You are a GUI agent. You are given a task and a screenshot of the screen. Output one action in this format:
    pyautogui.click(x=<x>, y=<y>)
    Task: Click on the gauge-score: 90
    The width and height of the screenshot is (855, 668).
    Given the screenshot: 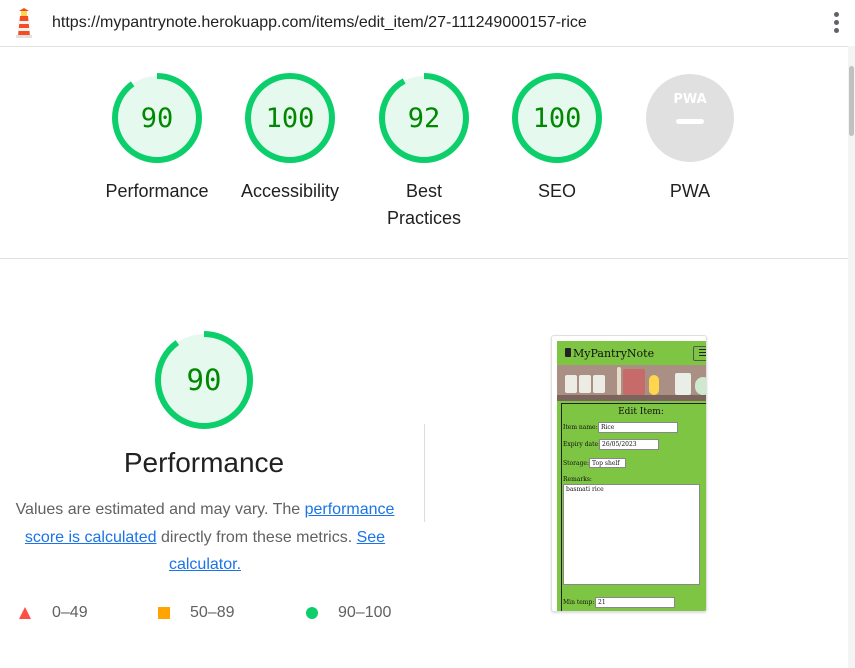 What is the action you would take?
    pyautogui.click(x=157, y=118)
    